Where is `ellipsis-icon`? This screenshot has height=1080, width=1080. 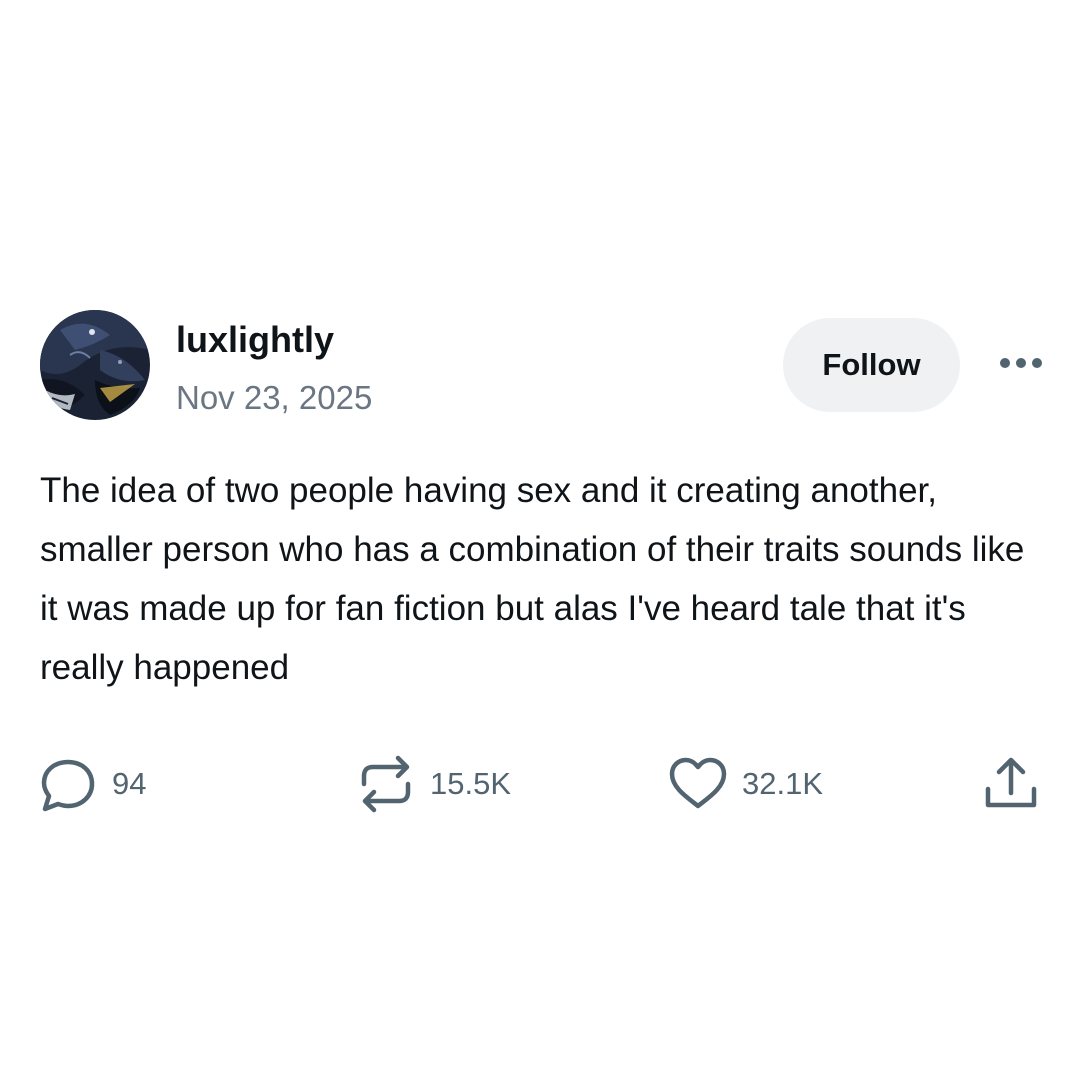
ellipsis-icon is located at coordinates (1021, 363).